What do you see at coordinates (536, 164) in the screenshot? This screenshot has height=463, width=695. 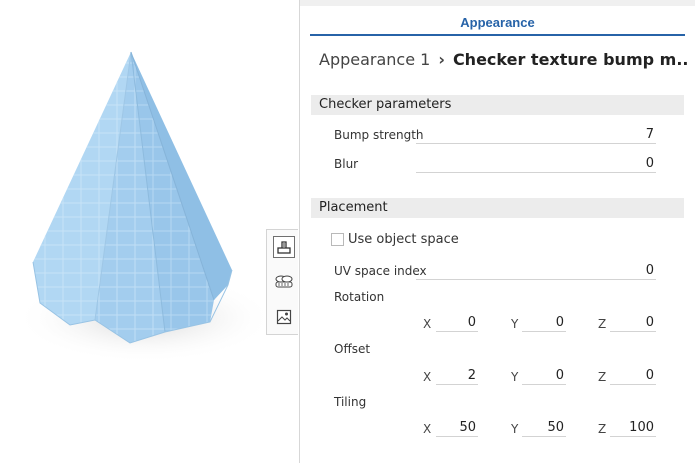 I see `blur-input` at bounding box center [536, 164].